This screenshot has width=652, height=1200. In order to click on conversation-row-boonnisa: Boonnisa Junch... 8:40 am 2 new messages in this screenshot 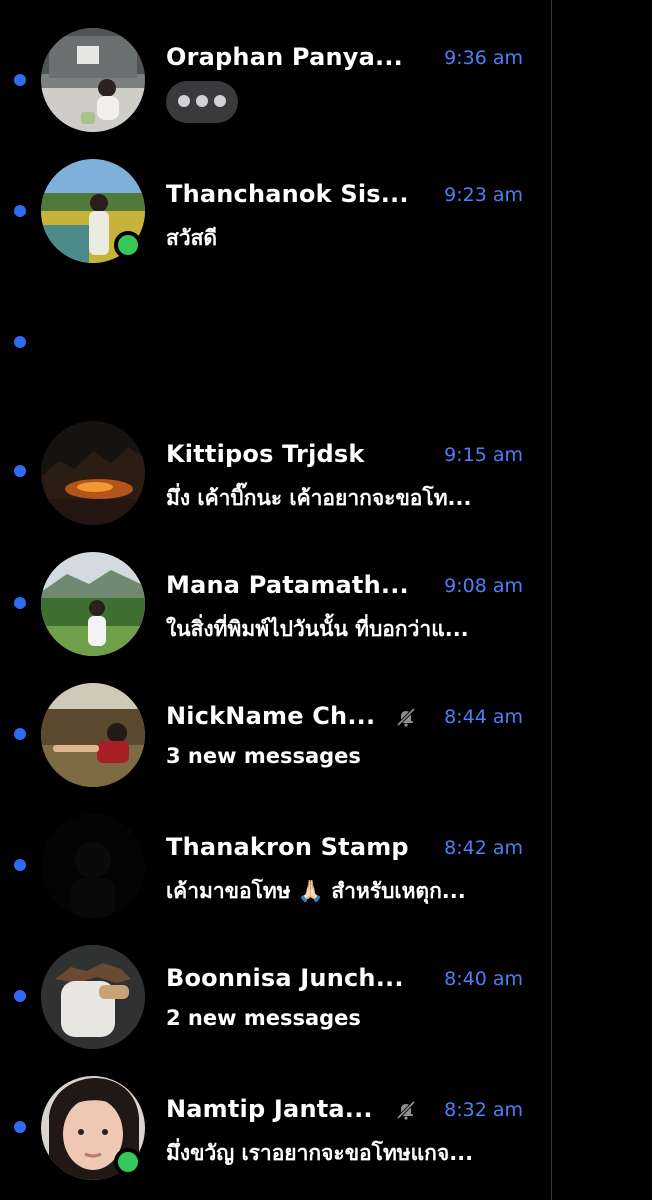, I will do `click(275, 997)`.